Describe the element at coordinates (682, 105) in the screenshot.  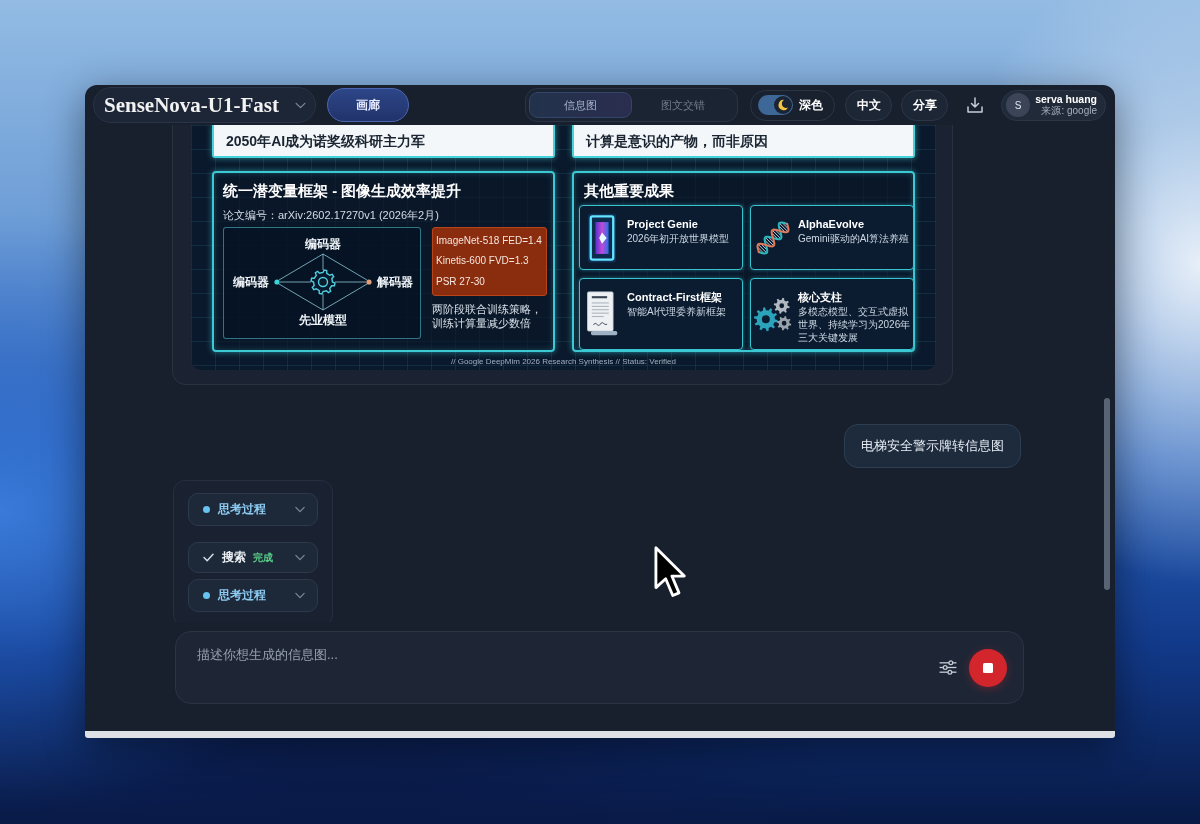
I see `mode-tab: 图文交错` at that location.